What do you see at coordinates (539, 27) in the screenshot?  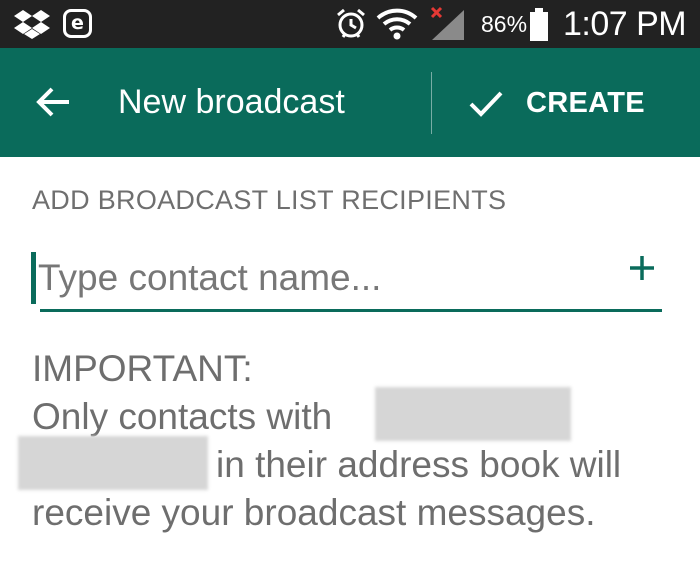 I see `battery-icon` at bounding box center [539, 27].